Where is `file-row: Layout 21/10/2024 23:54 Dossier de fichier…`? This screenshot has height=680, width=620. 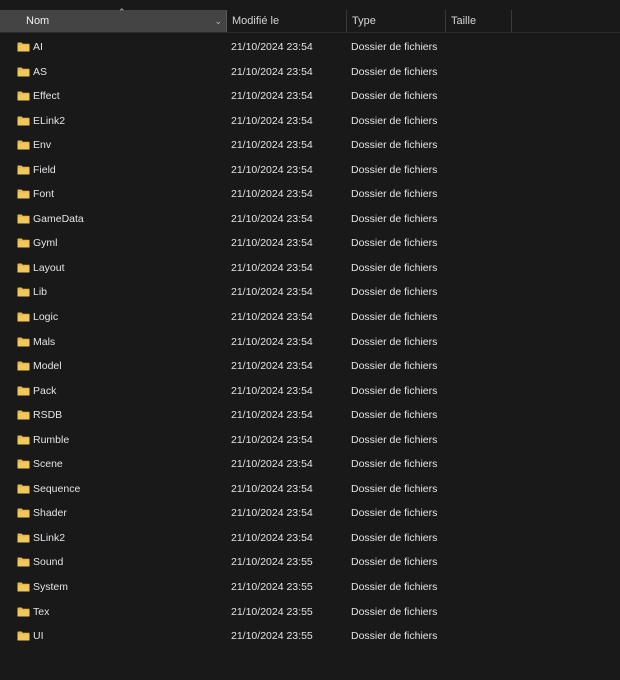
file-row: Layout 21/10/2024 23:54 Dossier de fichier… is located at coordinates (310, 269).